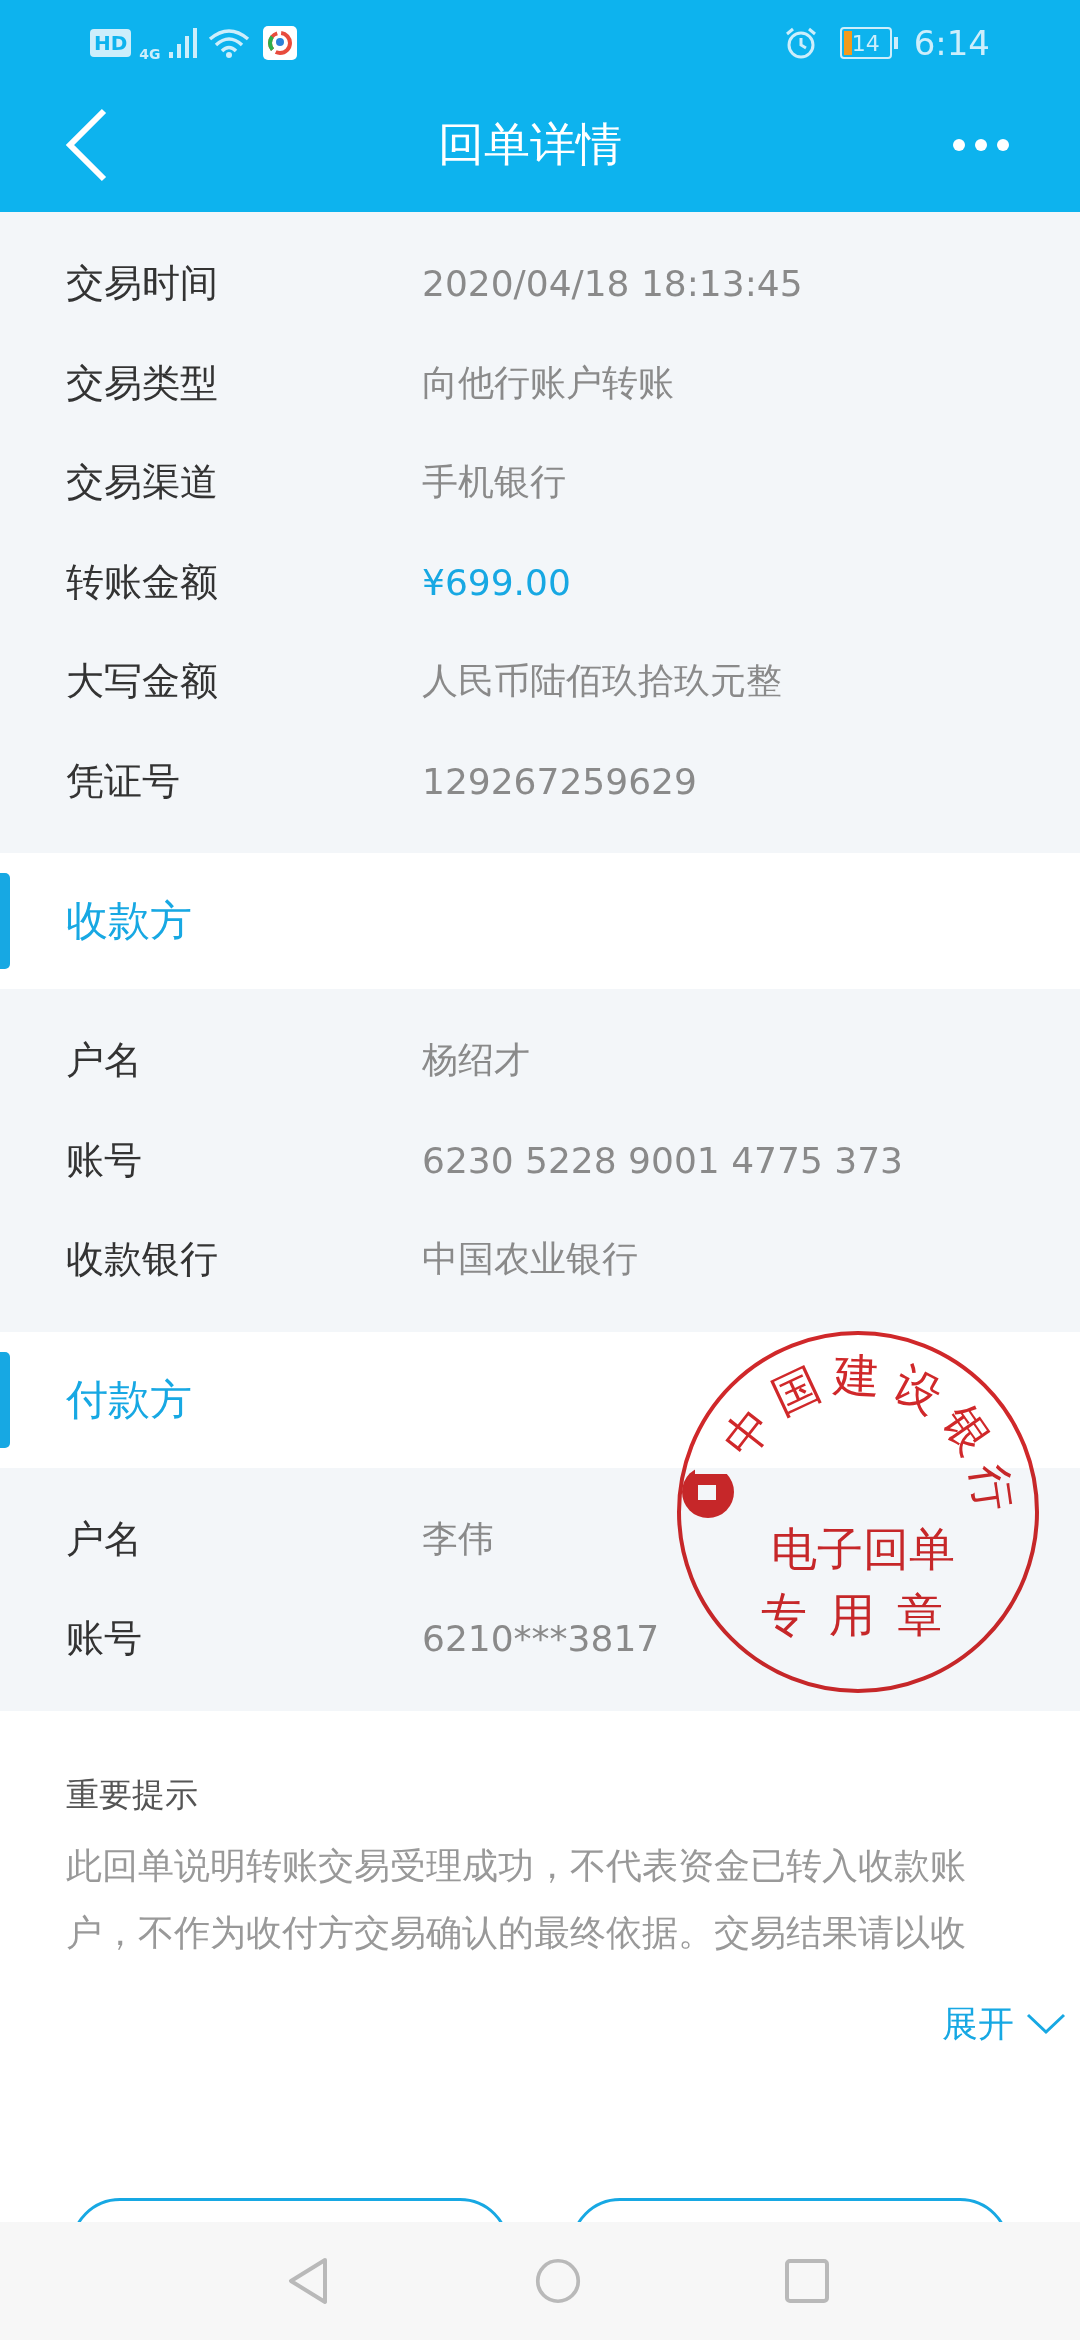  What do you see at coordinates (142, 383) in the screenshot?
I see `field-label: 交易类型` at bounding box center [142, 383].